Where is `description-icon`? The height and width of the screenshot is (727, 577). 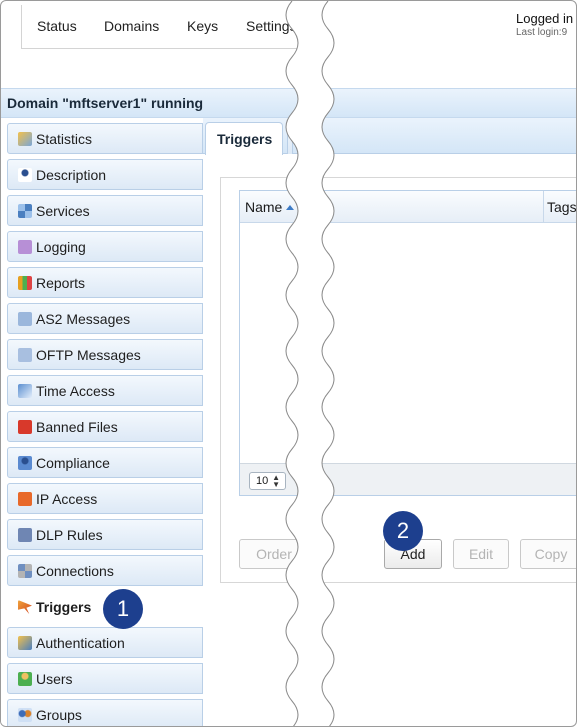
description-icon is located at coordinates (25, 175).